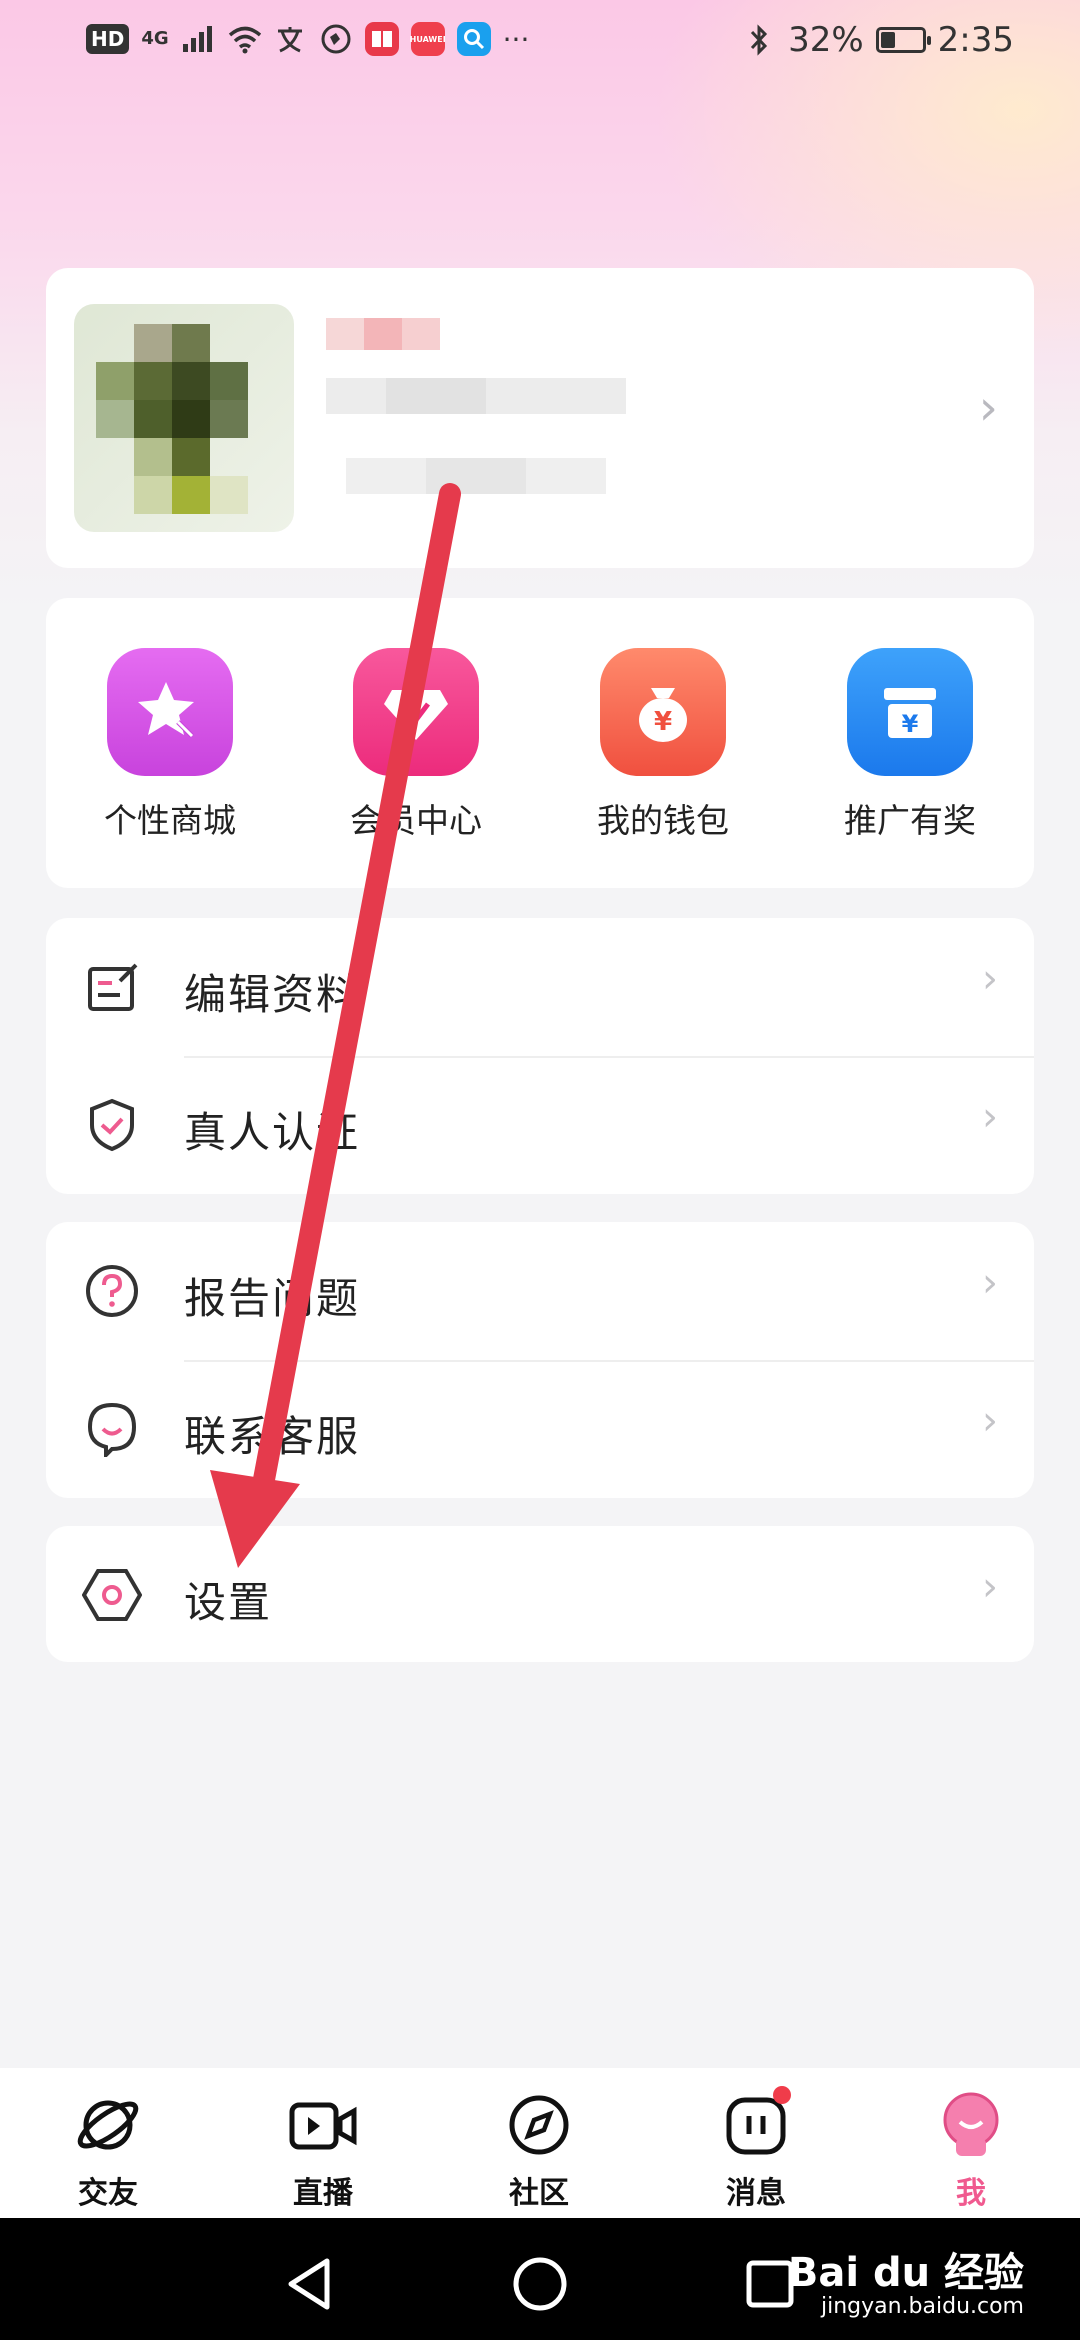  I want to click on bluetooth-icon, so click(759, 40).